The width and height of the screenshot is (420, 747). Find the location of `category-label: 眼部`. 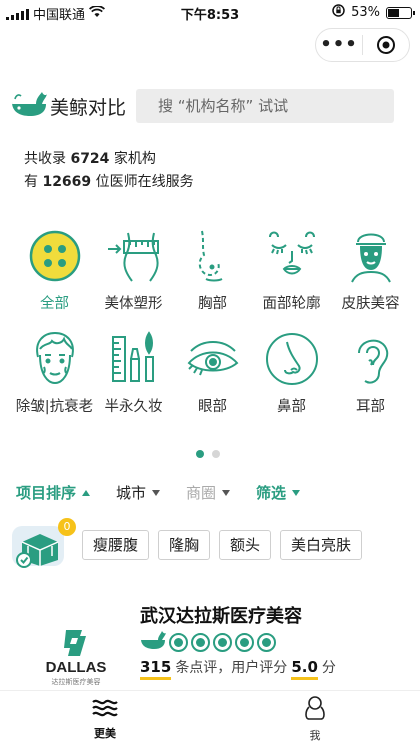

category-label: 眼部 is located at coordinates (212, 407).